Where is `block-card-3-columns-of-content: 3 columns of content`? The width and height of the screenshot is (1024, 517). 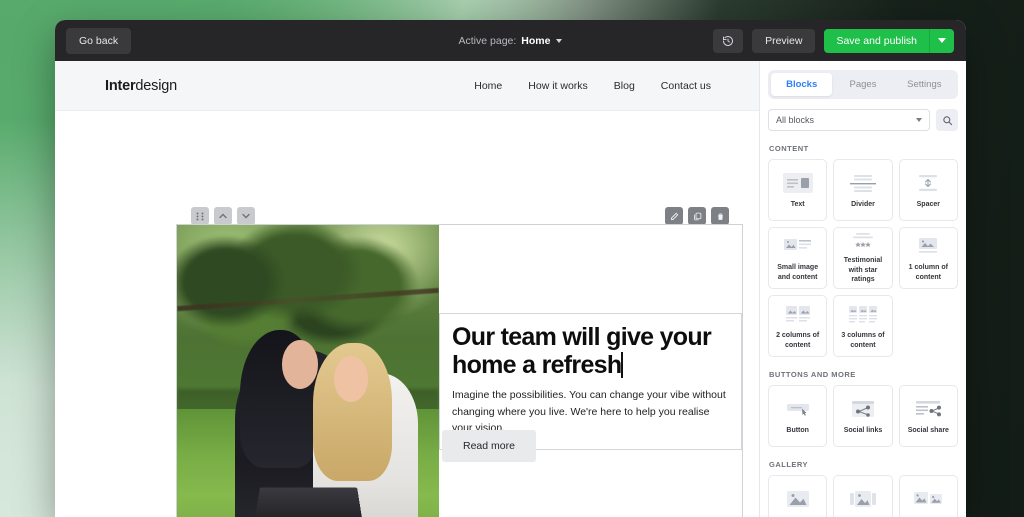 block-card-3-columns-of-content: 3 columns of content is located at coordinates (863, 326).